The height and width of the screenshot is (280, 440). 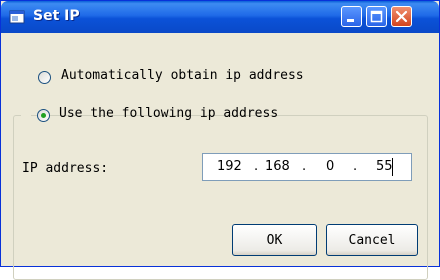 What do you see at coordinates (56, 16) in the screenshot?
I see `window-title: Set IP` at bounding box center [56, 16].